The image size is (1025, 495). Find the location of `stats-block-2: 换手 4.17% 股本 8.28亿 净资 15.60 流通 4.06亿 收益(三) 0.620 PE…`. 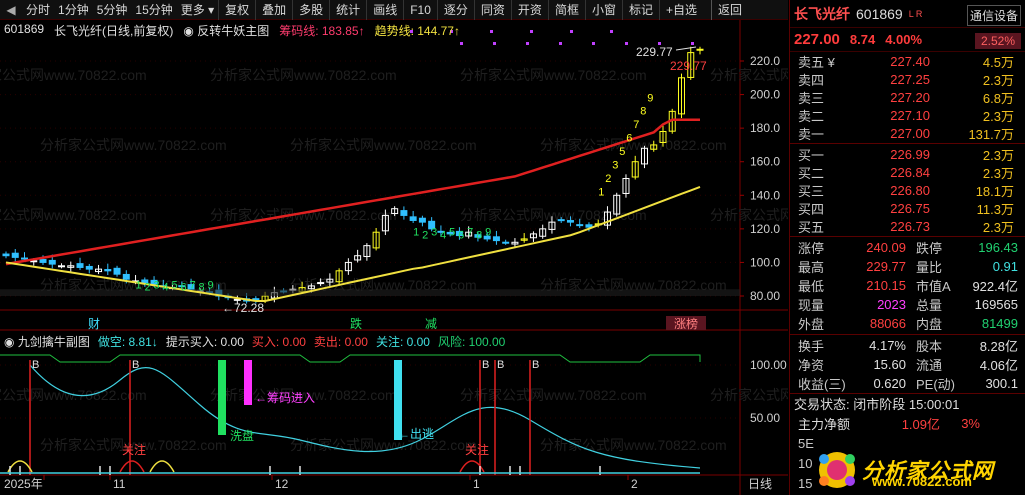

stats-block-2: 换手 4.17% 股本 8.28亿 净资 15.60 流通 4.06亿 收益(三) 0.620 PE… is located at coordinates (907, 364).